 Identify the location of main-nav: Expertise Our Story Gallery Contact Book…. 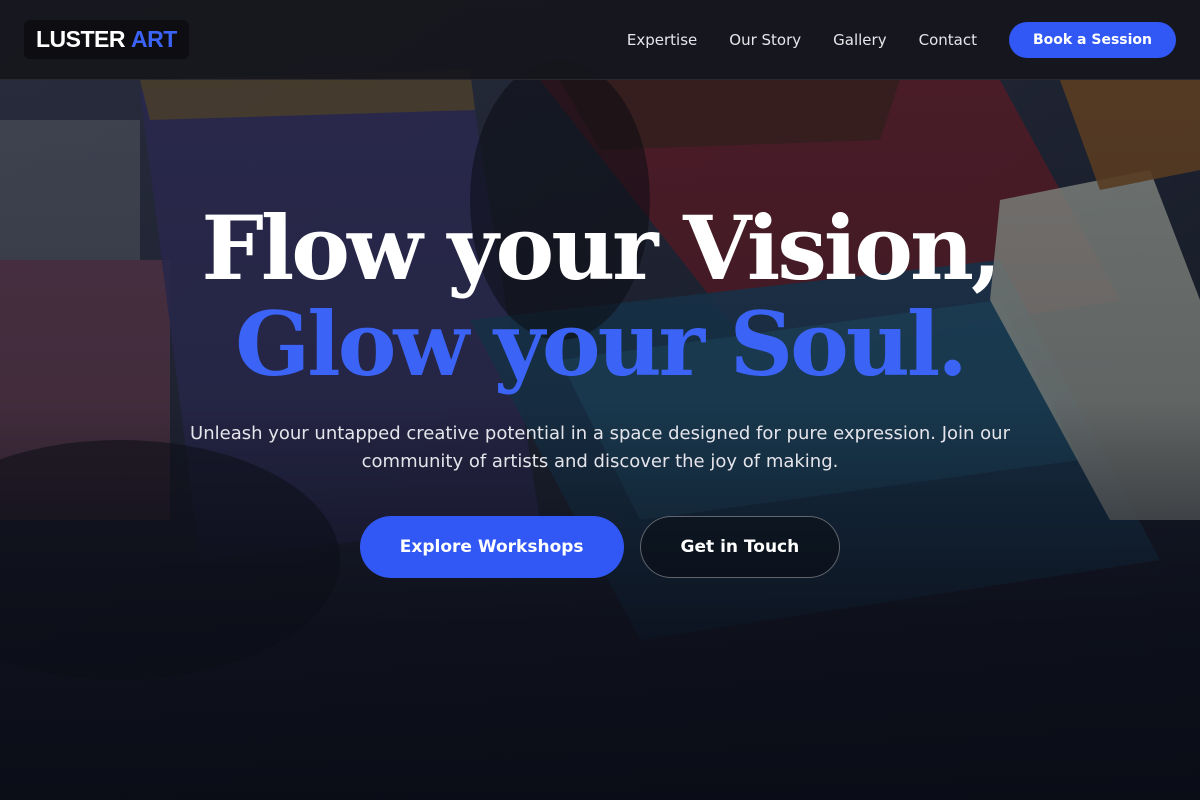
(901, 39).